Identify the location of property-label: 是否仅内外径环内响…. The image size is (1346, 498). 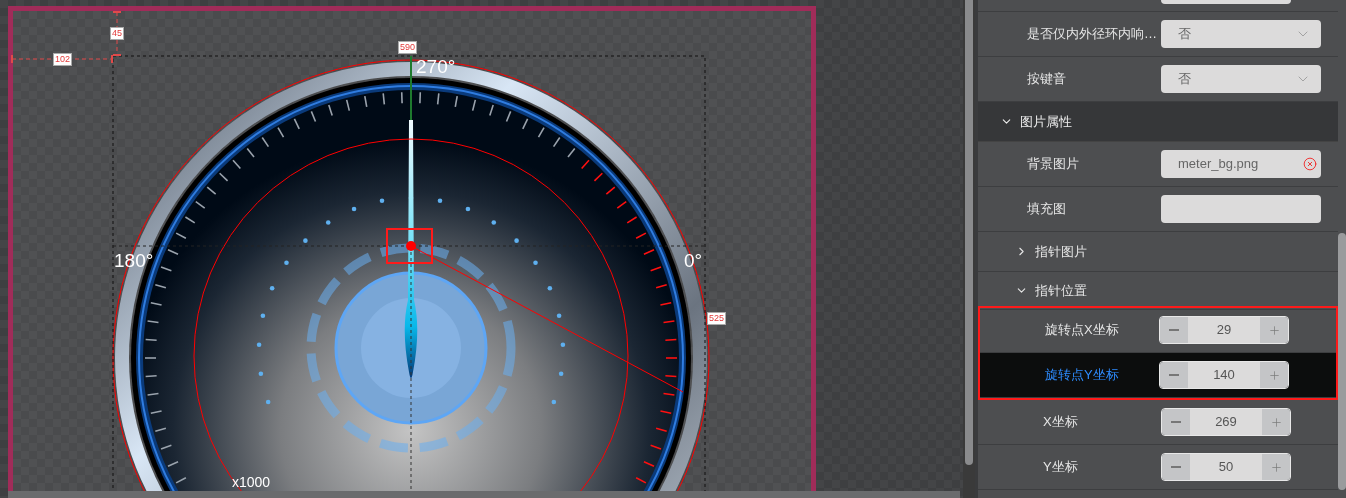
(1092, 34).